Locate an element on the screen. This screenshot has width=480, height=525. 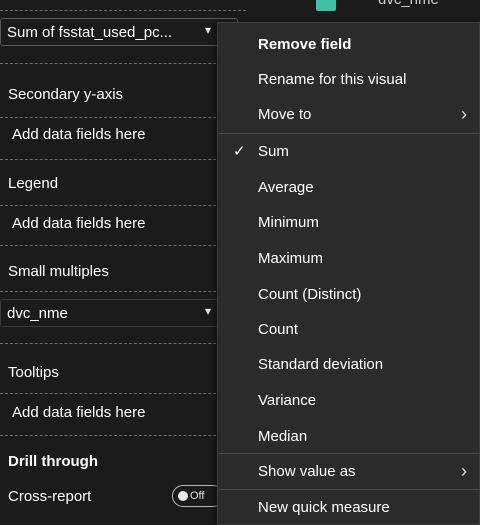
checkmark-icon: ✓ is located at coordinates (239, 151).